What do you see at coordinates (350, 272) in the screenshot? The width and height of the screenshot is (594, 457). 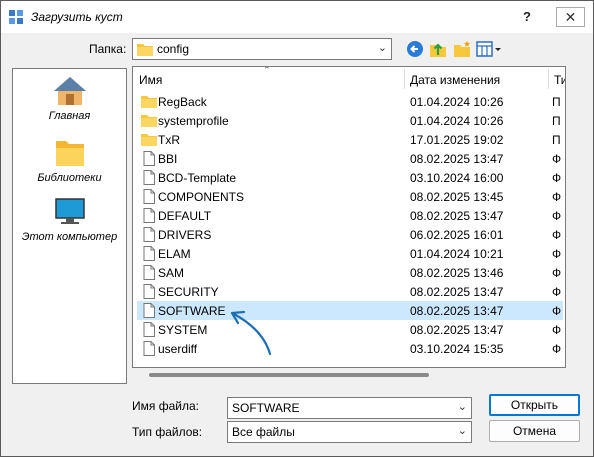 I see `list-item: SAM 08.02.2025 13:46 Ф` at bounding box center [350, 272].